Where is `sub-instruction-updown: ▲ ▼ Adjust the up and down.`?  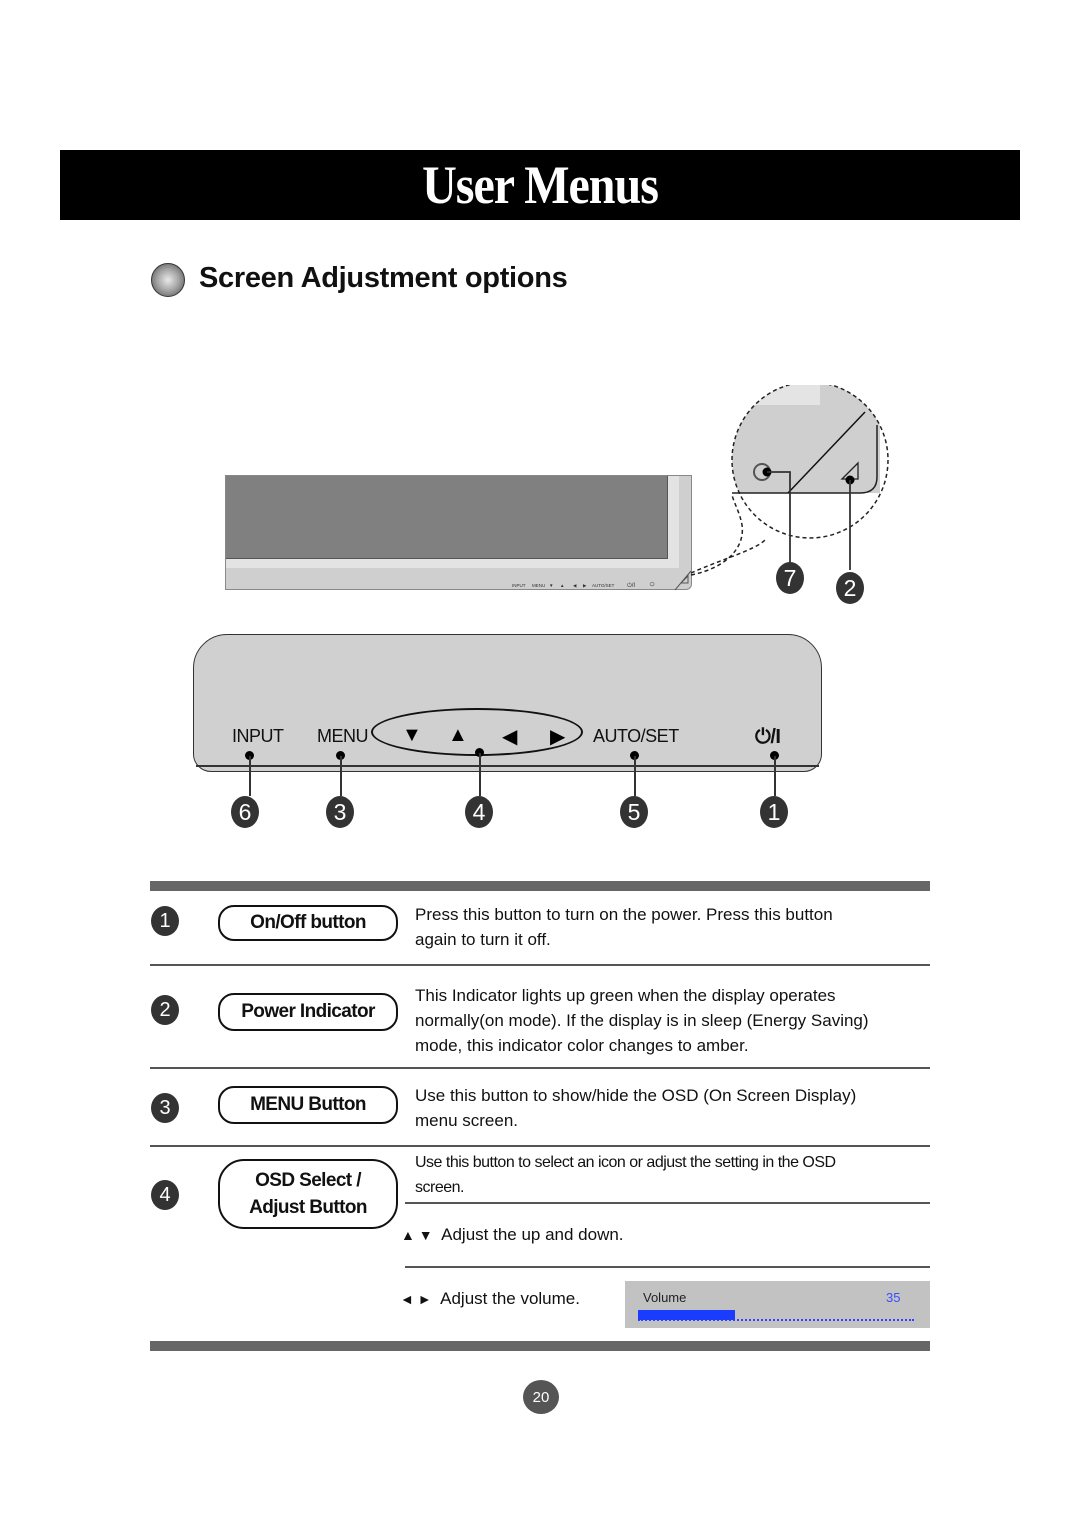 sub-instruction-updown: ▲ ▼ Adjust the up and down. is located at coordinates (661, 1235).